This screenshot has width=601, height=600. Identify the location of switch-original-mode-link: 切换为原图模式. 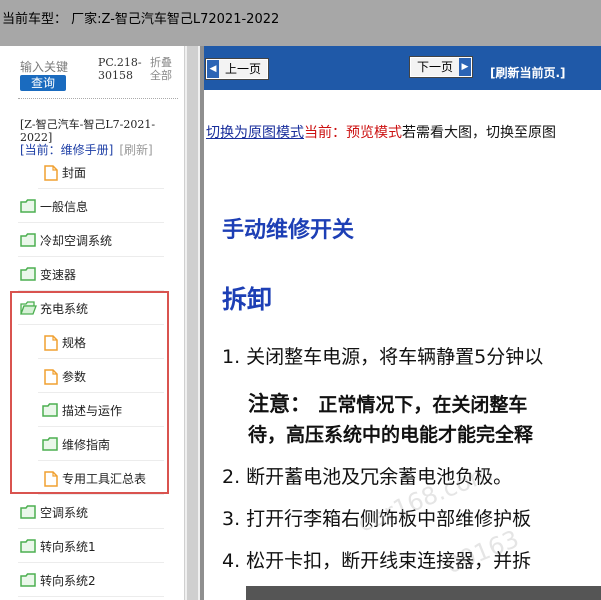
(255, 133).